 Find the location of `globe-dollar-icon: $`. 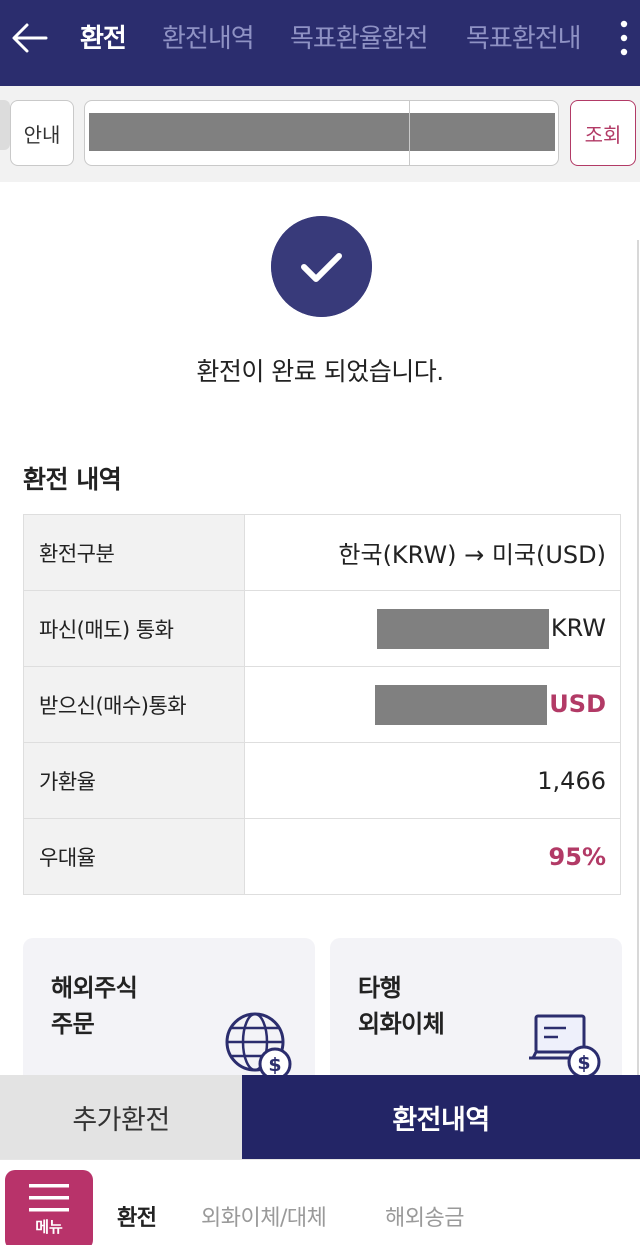

globe-dollar-icon: $ is located at coordinates (258, 1046).